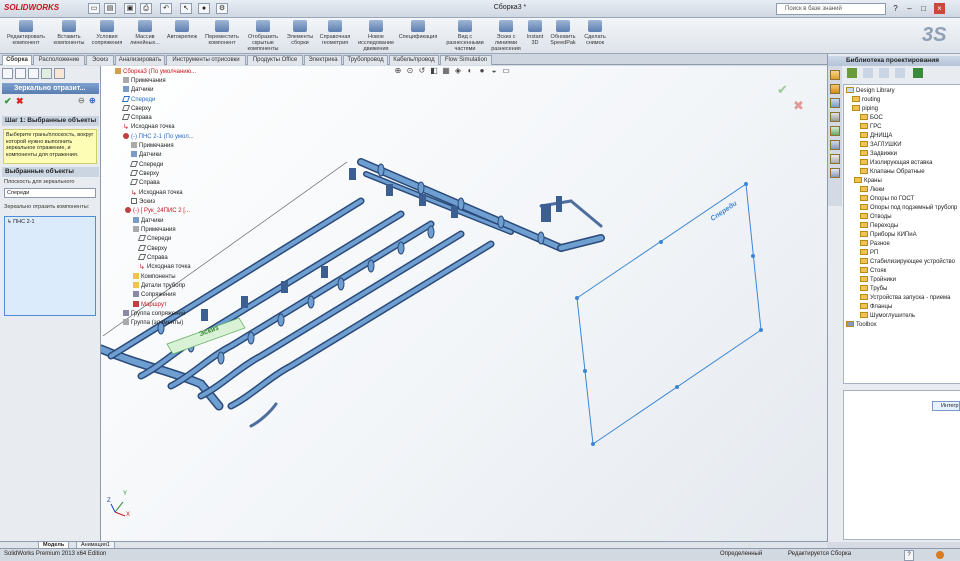 This screenshot has width=960, height=561. I want to click on library-item: Люки, so click(872, 190).